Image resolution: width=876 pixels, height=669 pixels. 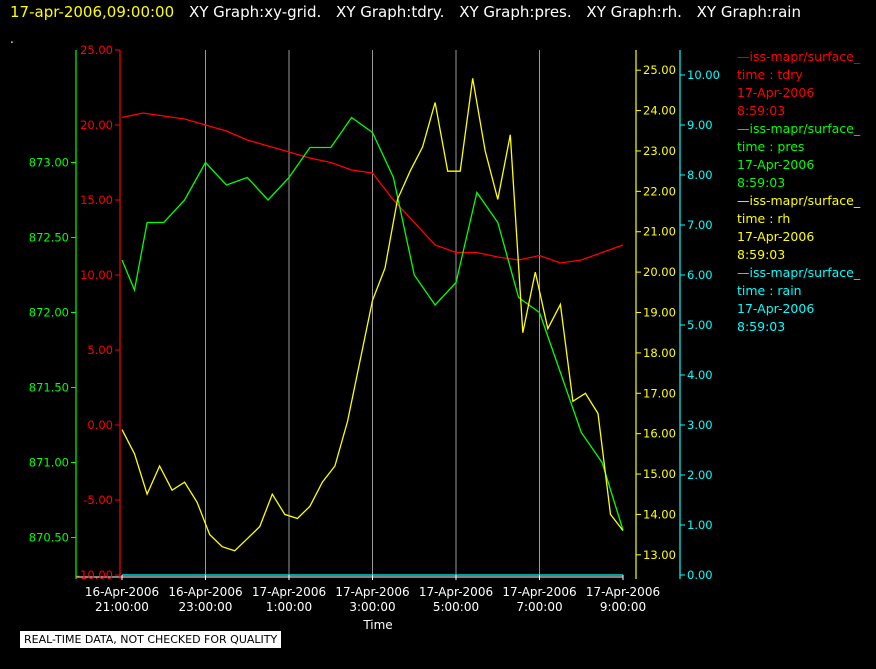 What do you see at coordinates (700, 225) in the screenshot?
I see `rain-tick-label: 7.00` at bounding box center [700, 225].